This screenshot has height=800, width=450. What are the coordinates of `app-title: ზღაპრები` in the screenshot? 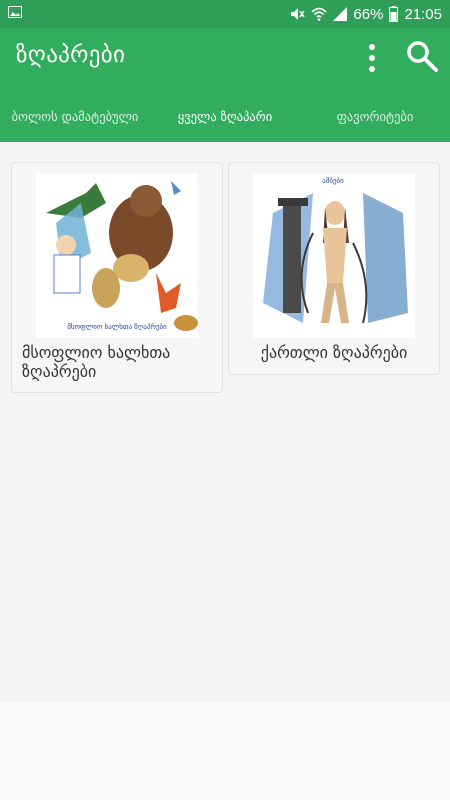 It's located at (71, 55).